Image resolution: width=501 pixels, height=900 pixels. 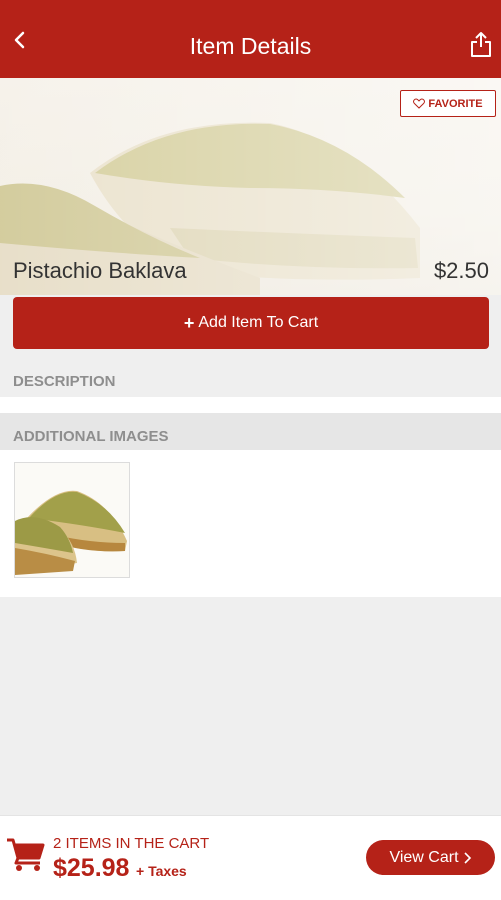 What do you see at coordinates (419, 103) in the screenshot?
I see `heart-icon` at bounding box center [419, 103].